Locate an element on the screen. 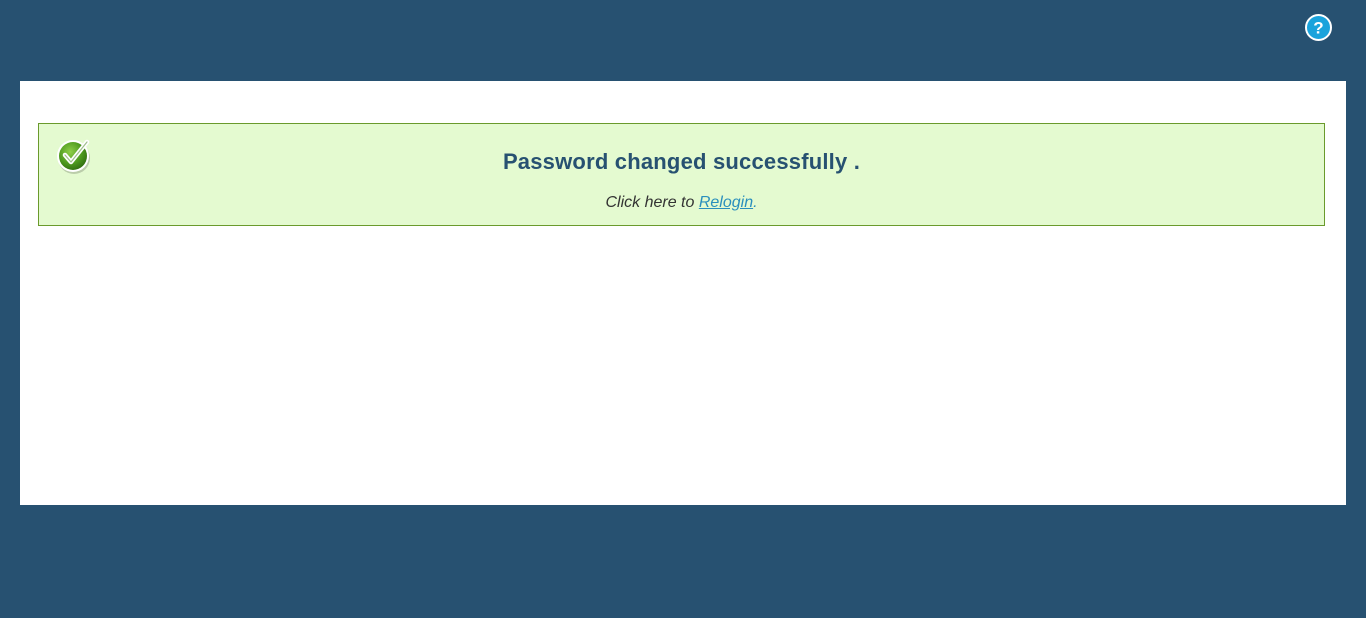  relogin-link: Relogin is located at coordinates (726, 202).